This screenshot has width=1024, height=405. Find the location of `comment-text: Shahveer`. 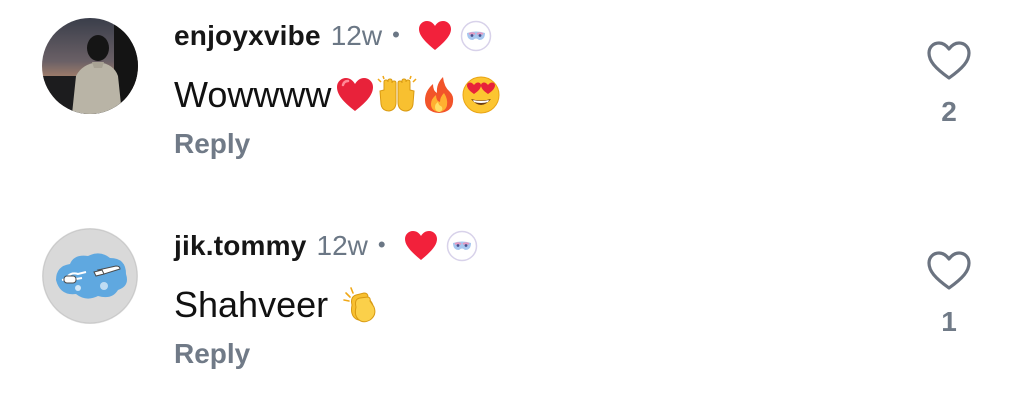

comment-text: Shahveer is located at coordinates (278, 305).